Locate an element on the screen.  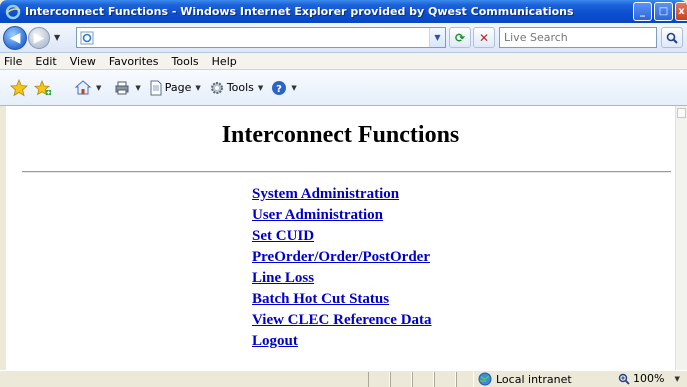
link-view-clec-reference-data: View CLEC Reference Data is located at coordinates (342, 320).